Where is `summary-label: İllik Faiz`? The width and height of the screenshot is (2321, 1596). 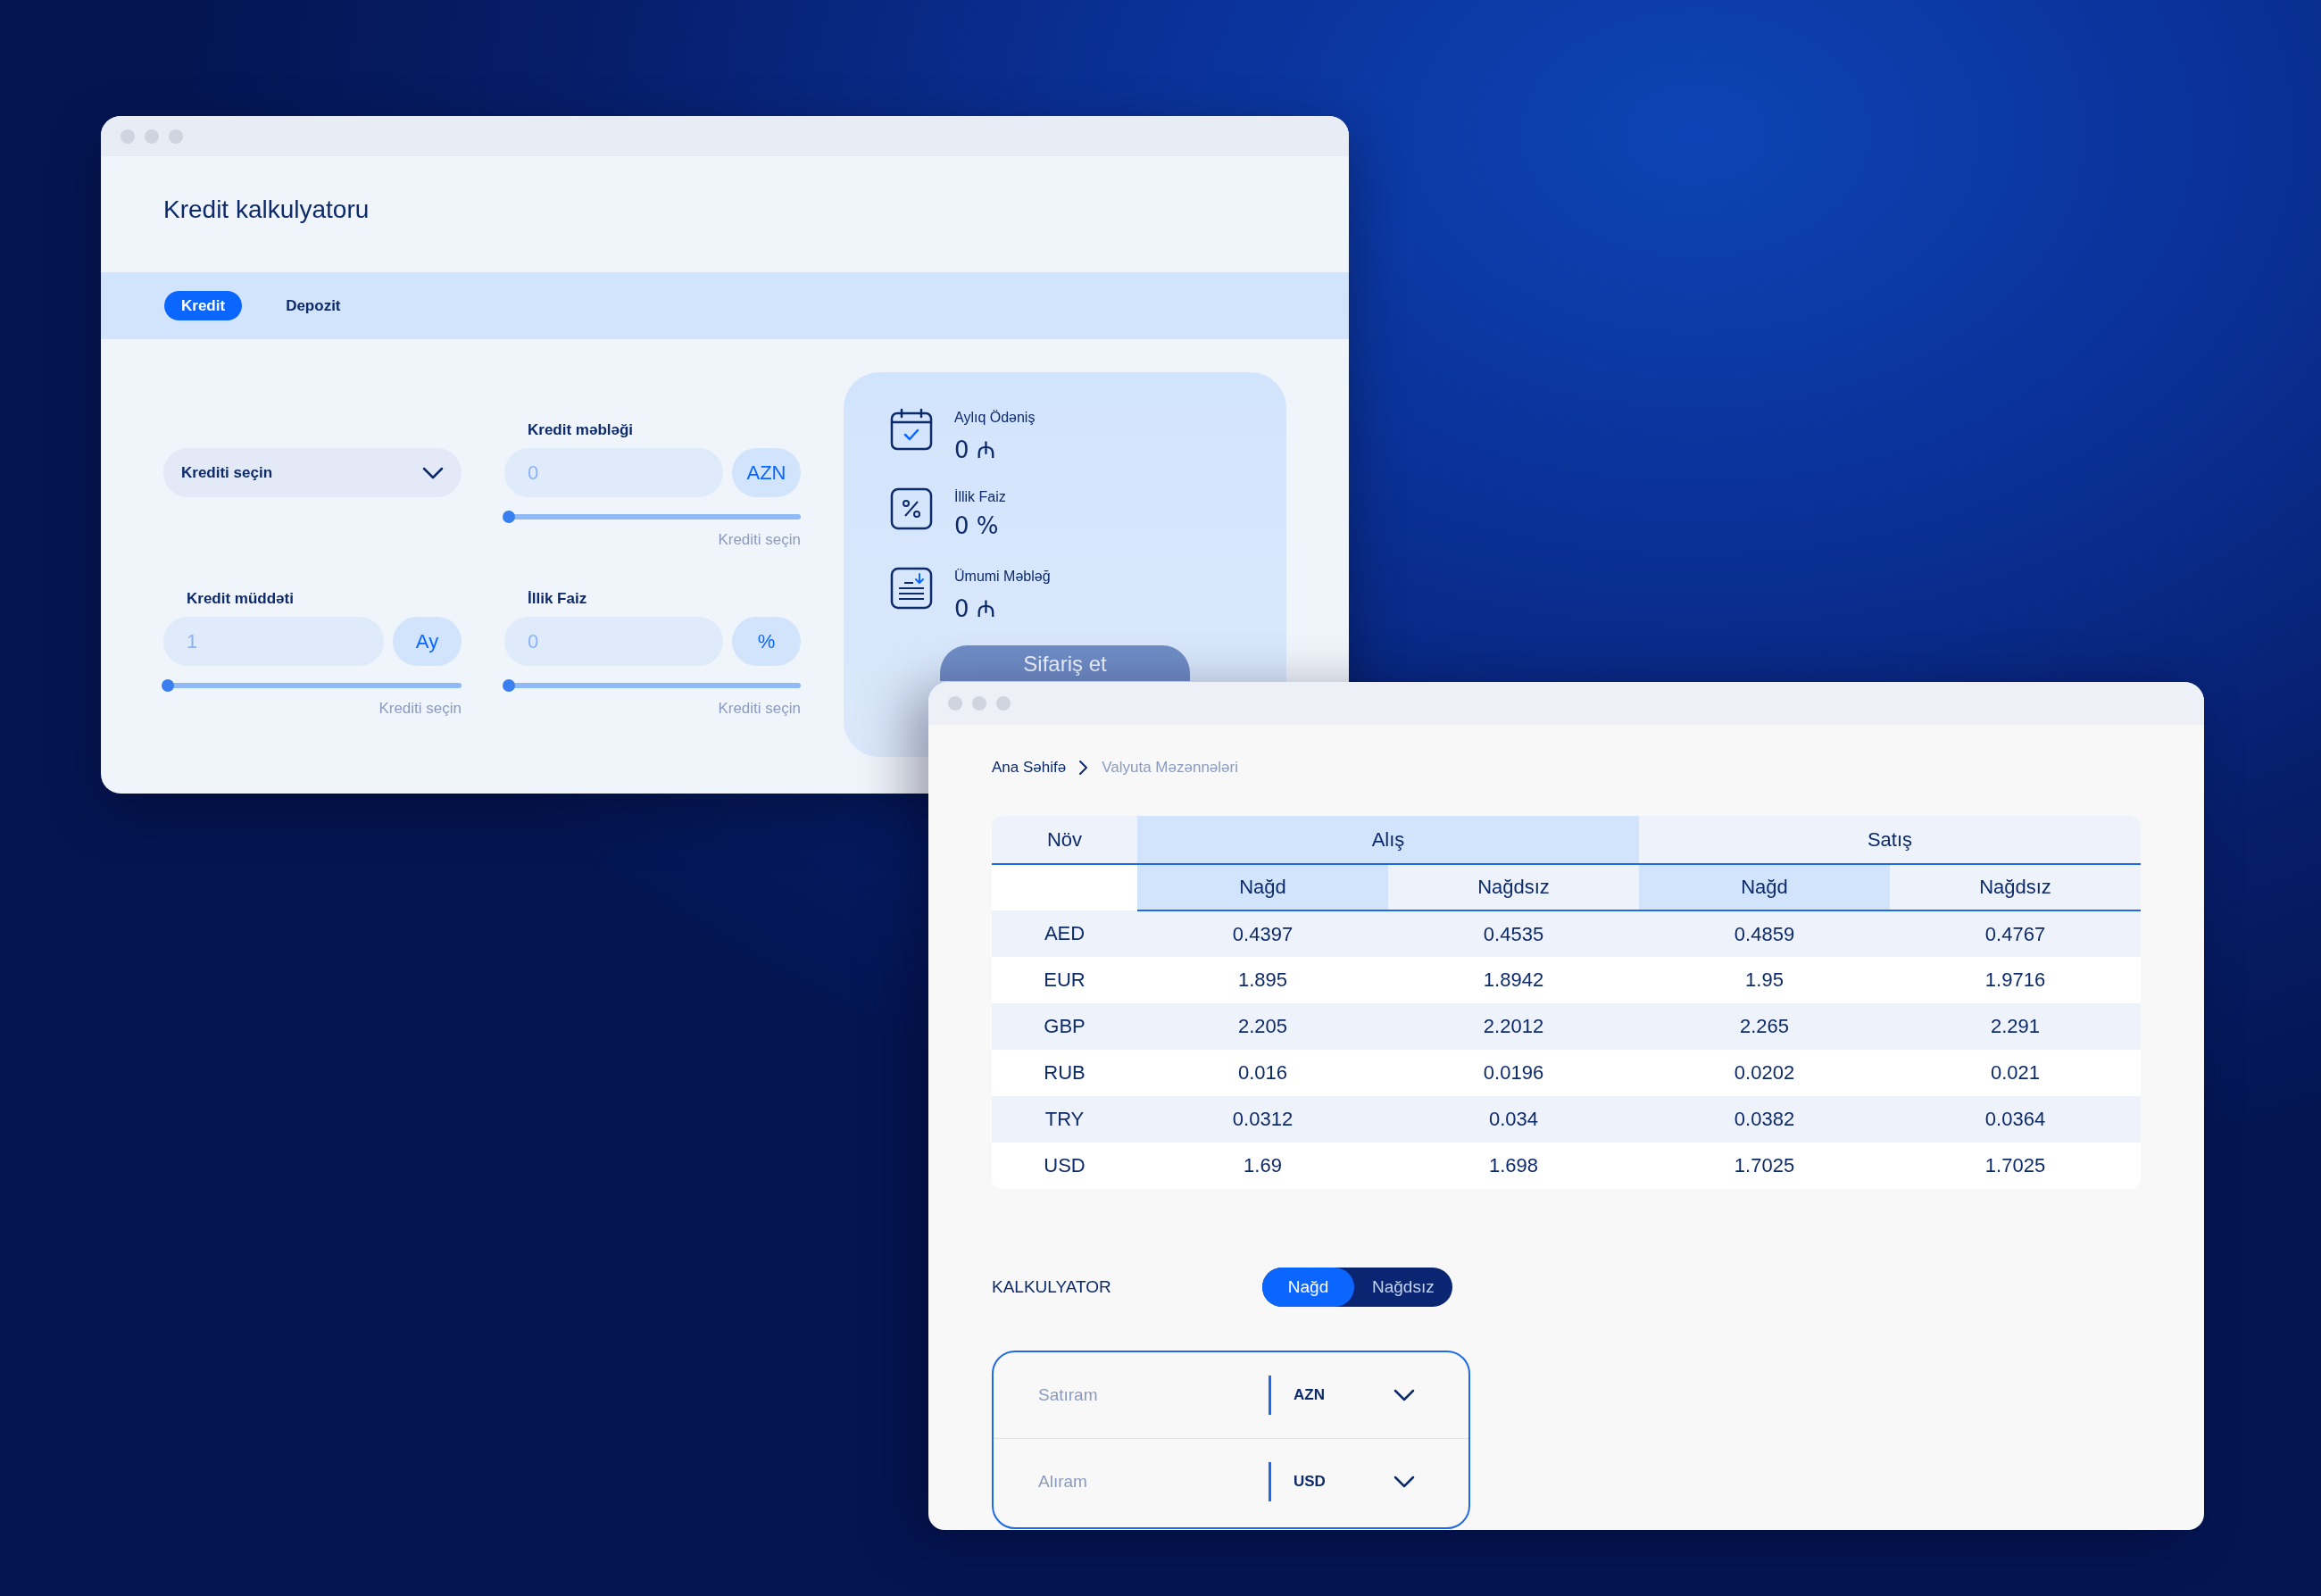
summary-label: İllik Faiz is located at coordinates (980, 497).